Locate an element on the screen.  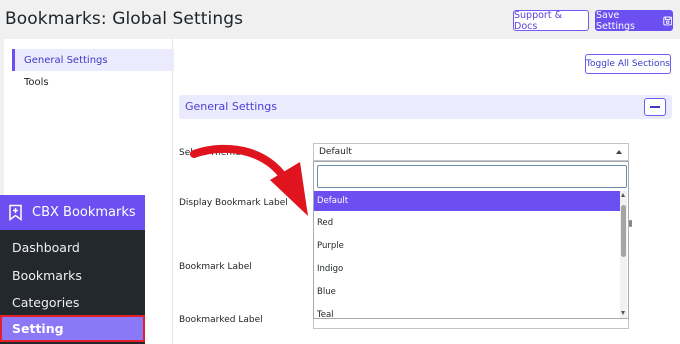
menu-item-setting: Setting is located at coordinates (72, 328).